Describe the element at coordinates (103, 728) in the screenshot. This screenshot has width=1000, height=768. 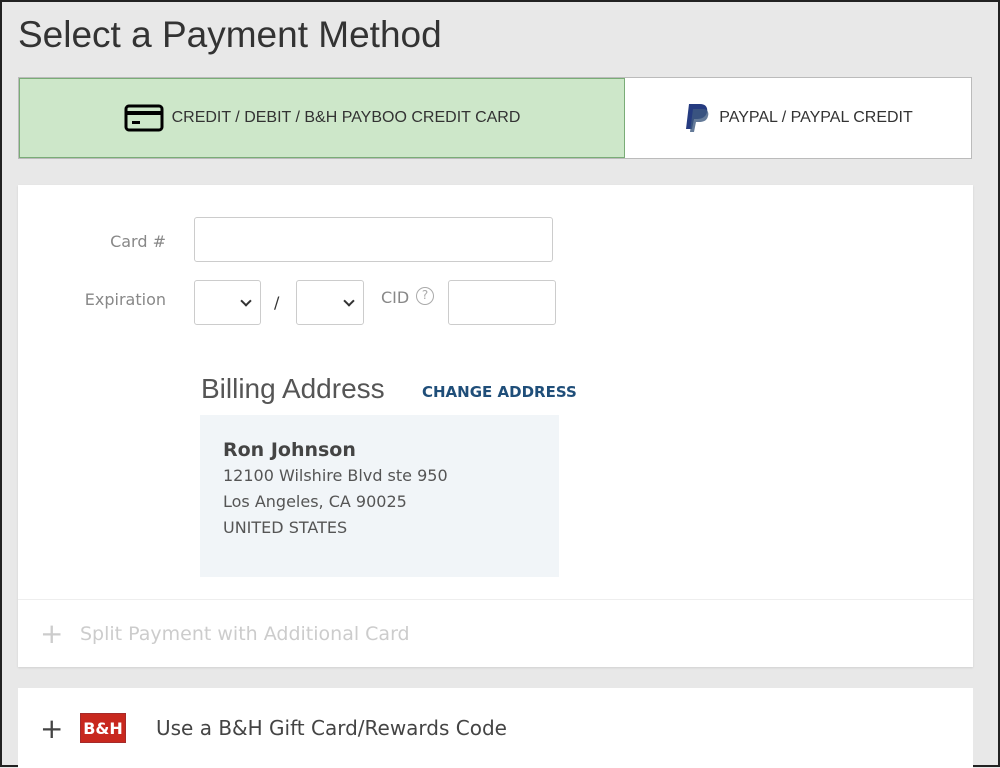
I see `bh-logo: B&H` at that location.